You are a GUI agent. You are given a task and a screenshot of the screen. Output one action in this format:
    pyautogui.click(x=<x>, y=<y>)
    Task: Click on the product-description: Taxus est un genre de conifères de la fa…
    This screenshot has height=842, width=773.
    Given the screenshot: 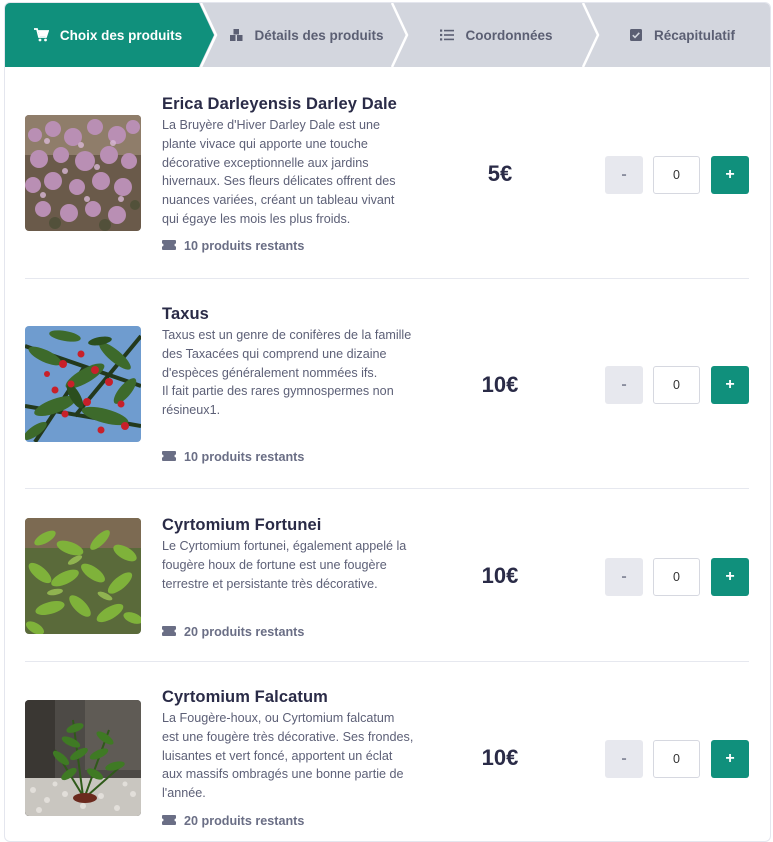 What is the action you would take?
    pyautogui.click(x=287, y=373)
    